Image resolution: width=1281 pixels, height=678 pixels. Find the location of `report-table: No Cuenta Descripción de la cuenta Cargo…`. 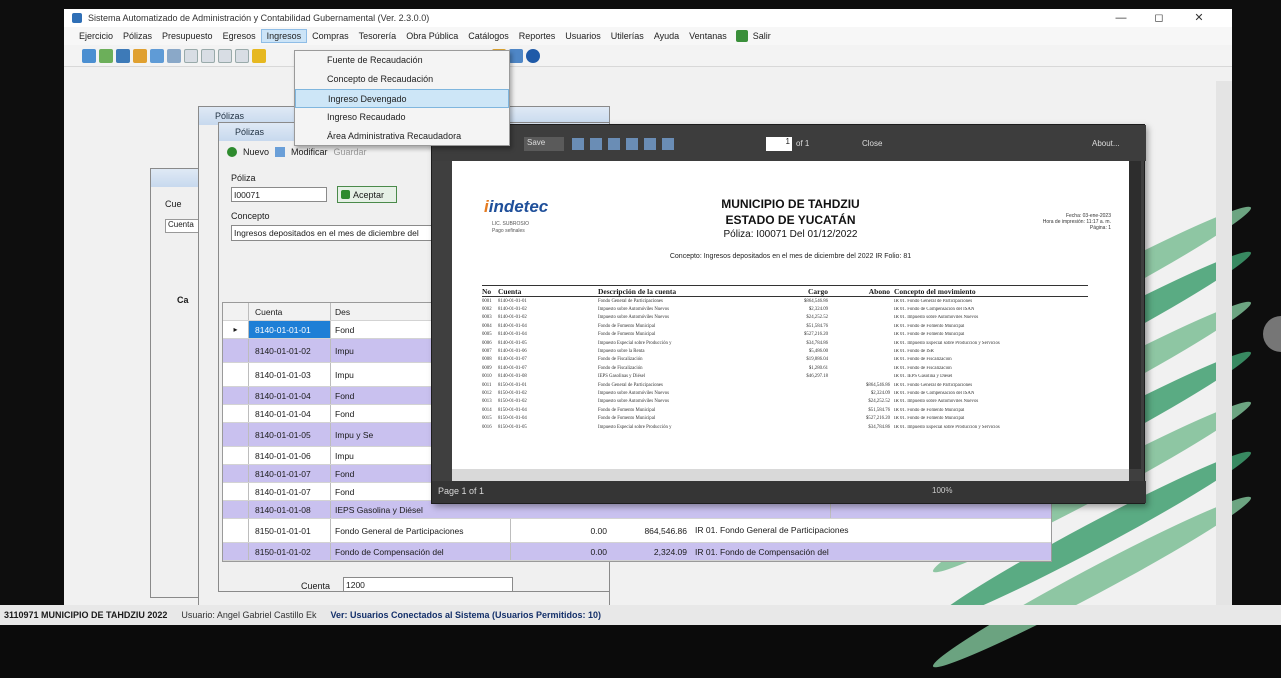

report-table: No Cuenta Descripción de la cuenta Cargo… is located at coordinates (785, 358).